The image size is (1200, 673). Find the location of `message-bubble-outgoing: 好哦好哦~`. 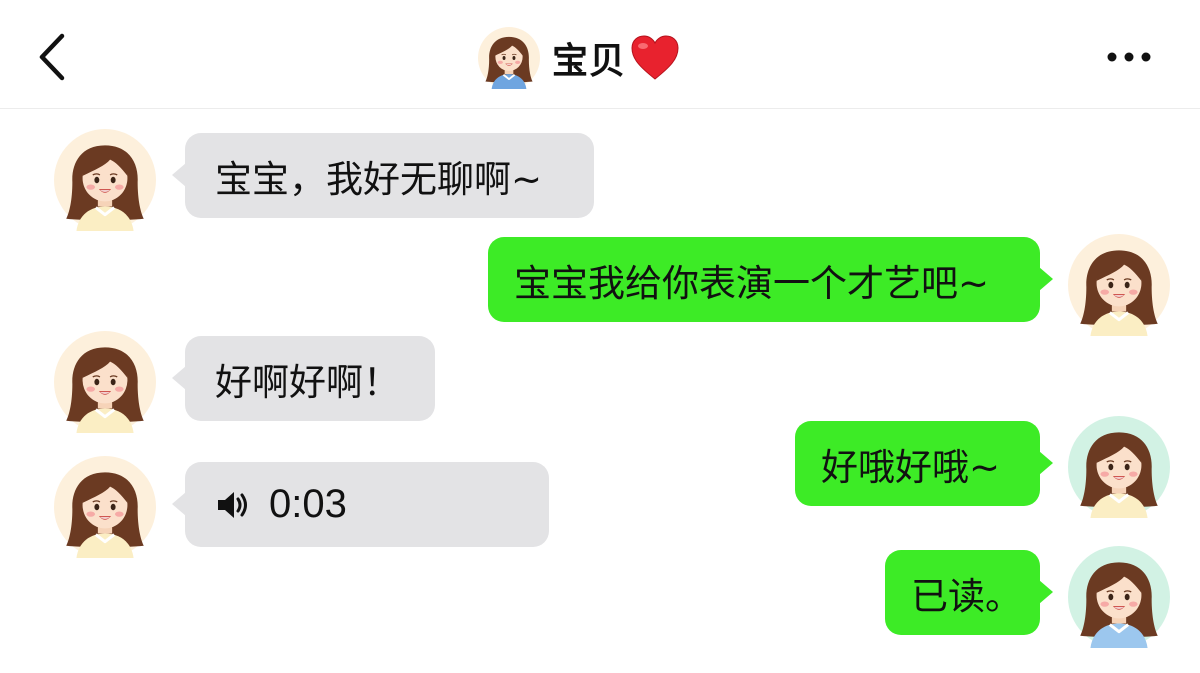

message-bubble-outgoing: 好哦好哦~ is located at coordinates (924, 463).